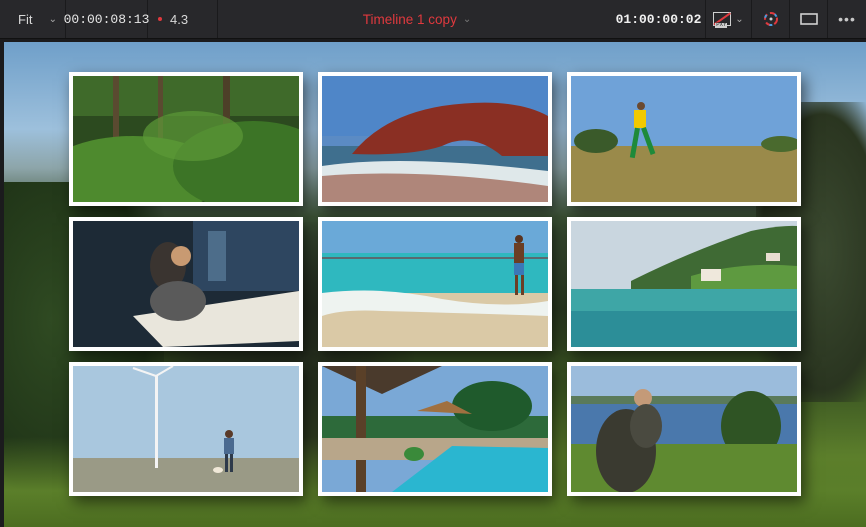 Image resolution: width=866 pixels, height=527 pixels. Describe the element at coordinates (160, 19) in the screenshot. I see `record-dot-icon` at that location.